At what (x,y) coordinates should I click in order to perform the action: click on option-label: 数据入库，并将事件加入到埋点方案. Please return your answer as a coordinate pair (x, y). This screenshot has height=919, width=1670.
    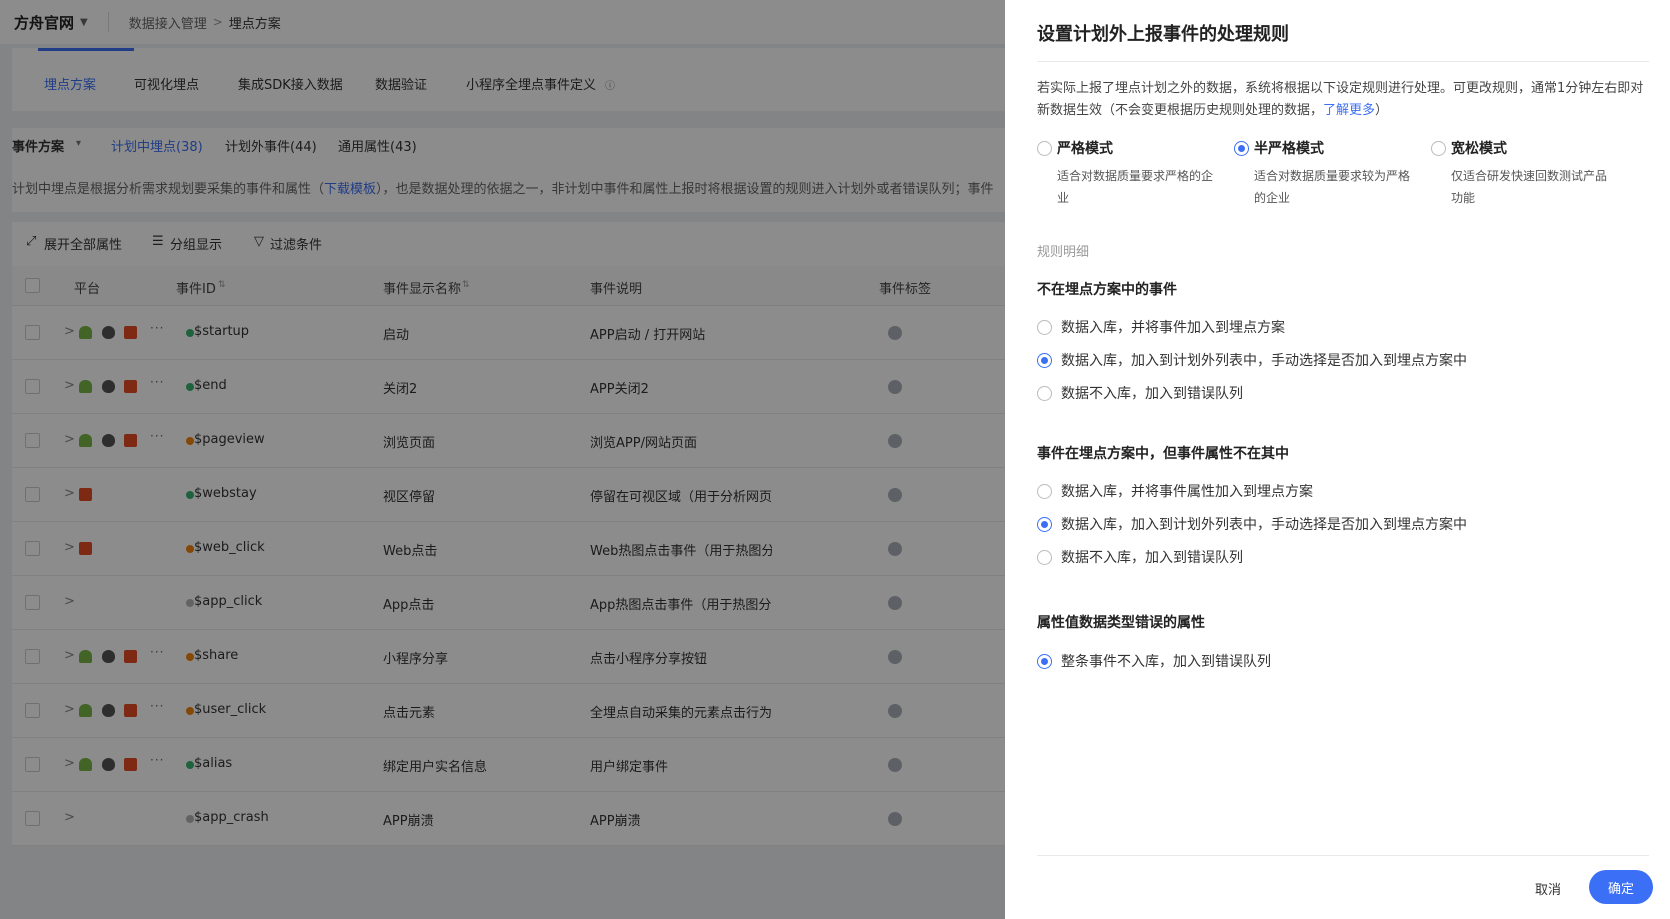
    Looking at the image, I should click on (1173, 328).